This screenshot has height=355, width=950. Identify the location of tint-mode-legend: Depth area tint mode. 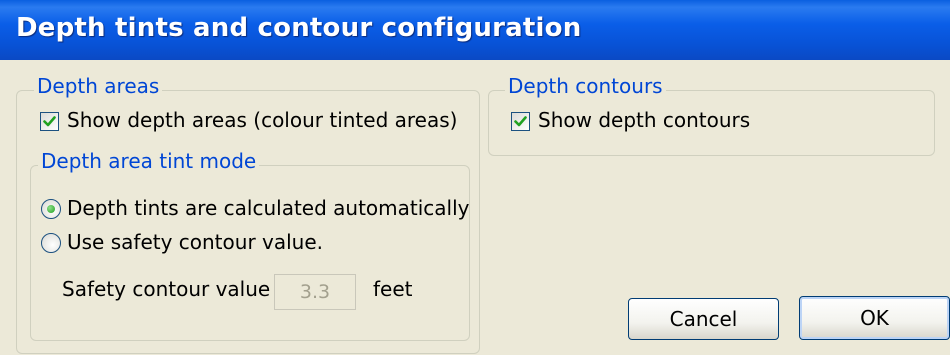
(149, 161).